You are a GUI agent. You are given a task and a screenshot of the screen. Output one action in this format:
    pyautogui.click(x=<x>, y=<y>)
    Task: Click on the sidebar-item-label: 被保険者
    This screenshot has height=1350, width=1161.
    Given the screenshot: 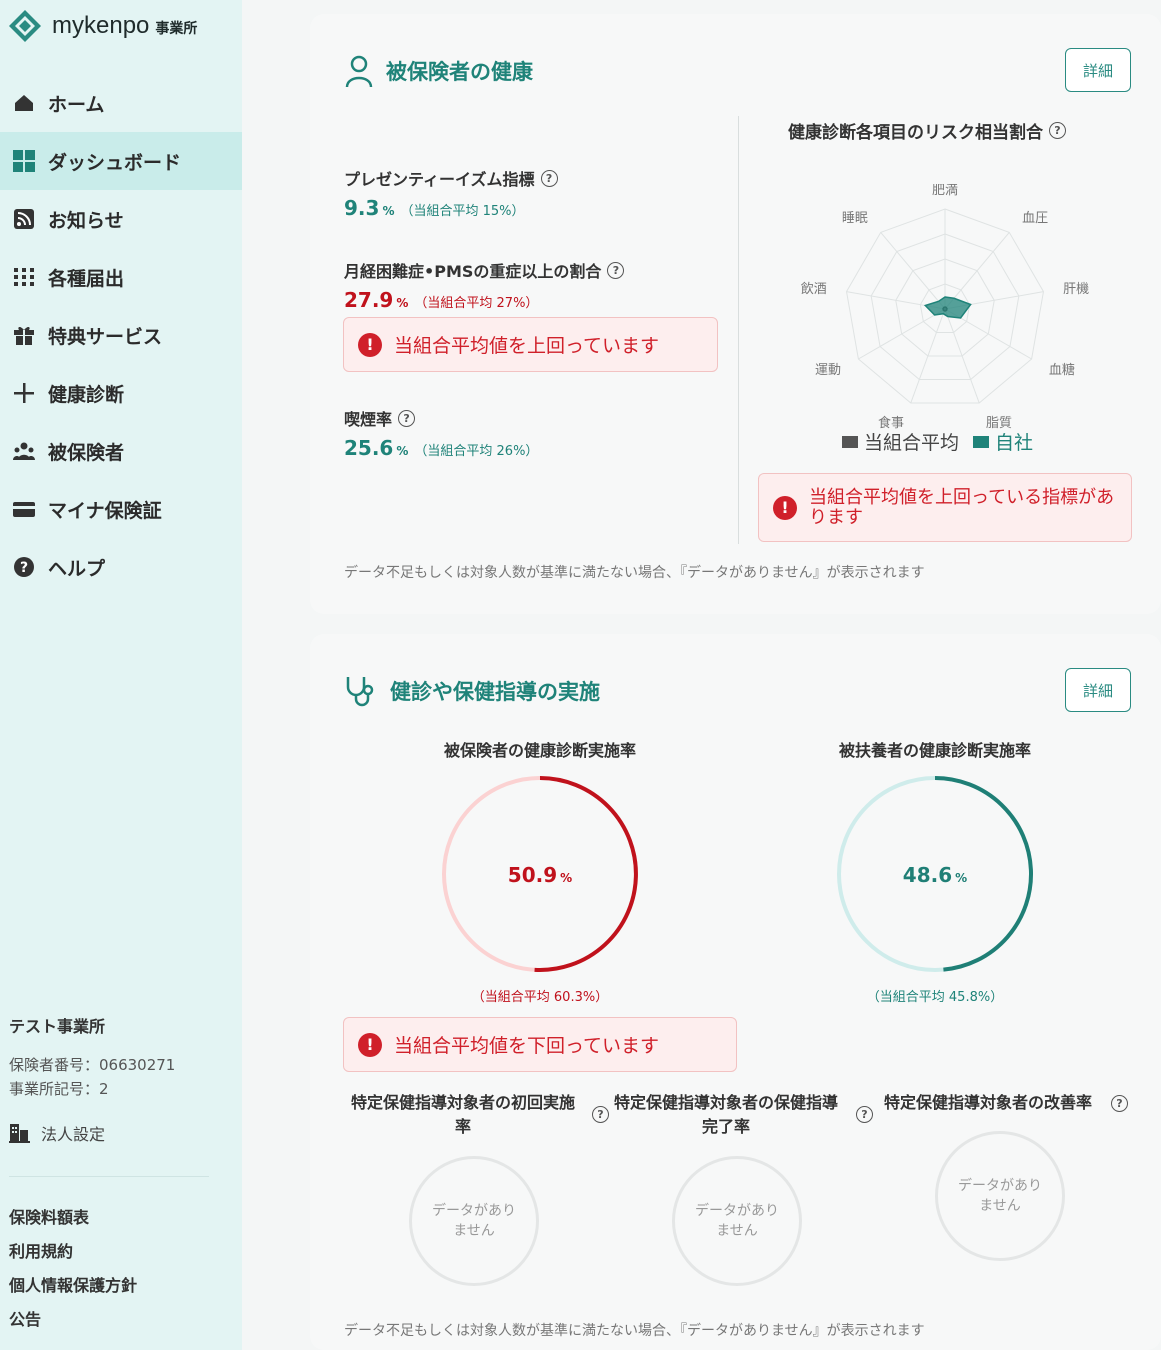 What is the action you would take?
    pyautogui.click(x=86, y=452)
    